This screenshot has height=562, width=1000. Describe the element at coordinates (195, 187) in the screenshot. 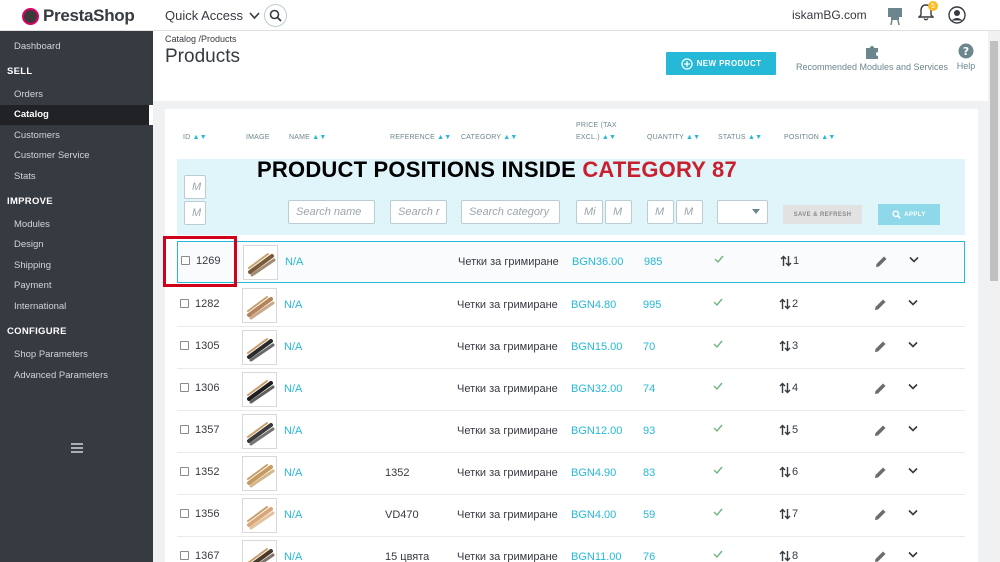

I see `filter-id-min-input: M` at that location.